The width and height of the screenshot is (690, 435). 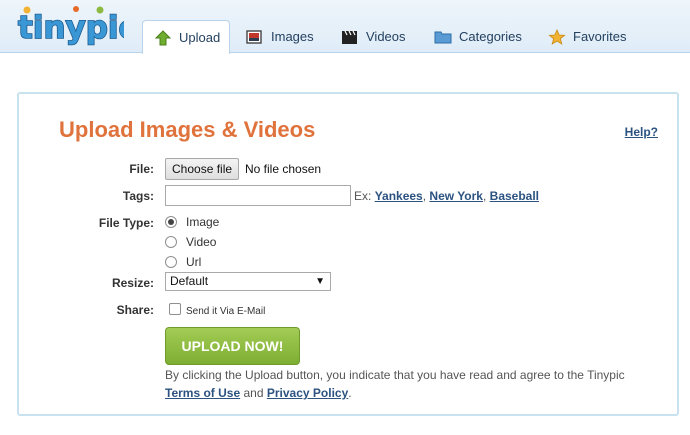 I want to click on send-email-checkbox, so click(x=175, y=309).